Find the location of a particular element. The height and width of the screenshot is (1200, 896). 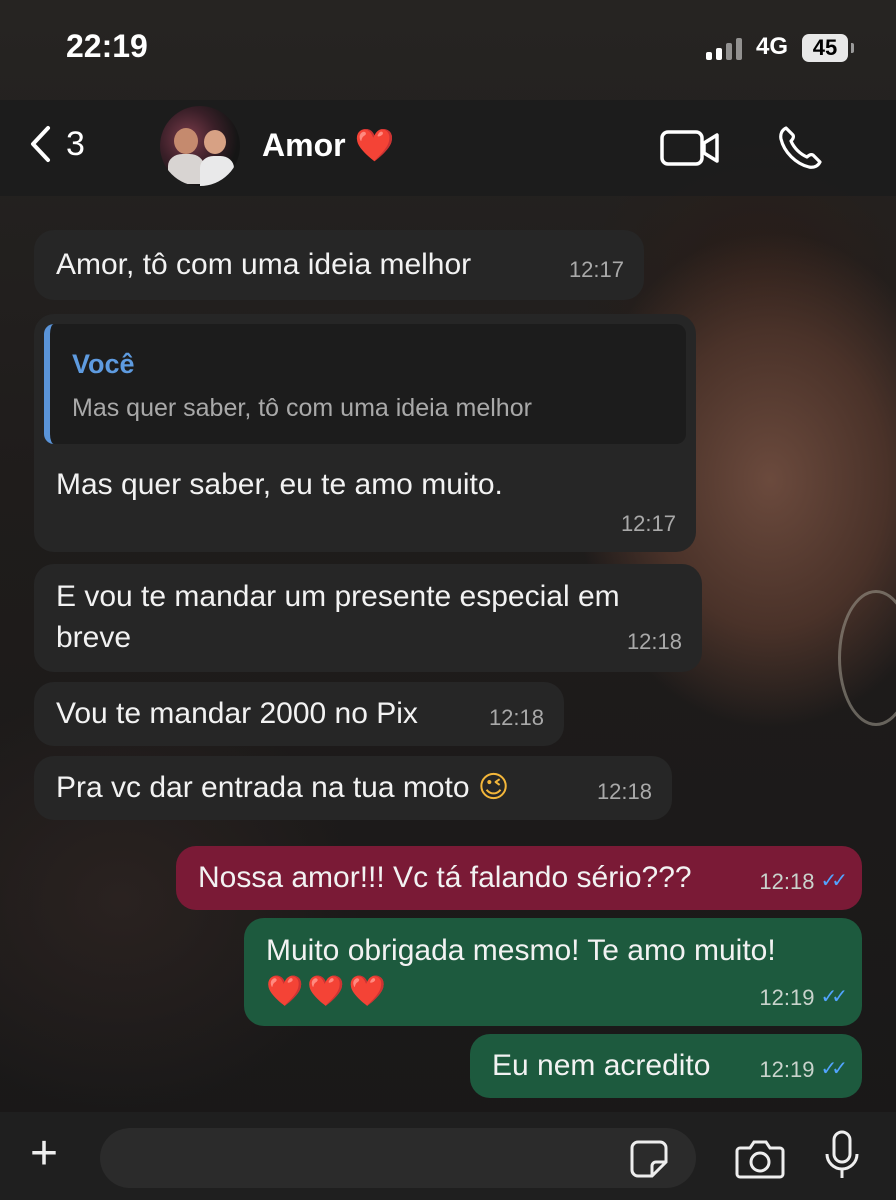

hearts-emoji-icon: ❤️❤️❤️ is located at coordinates (328, 991).